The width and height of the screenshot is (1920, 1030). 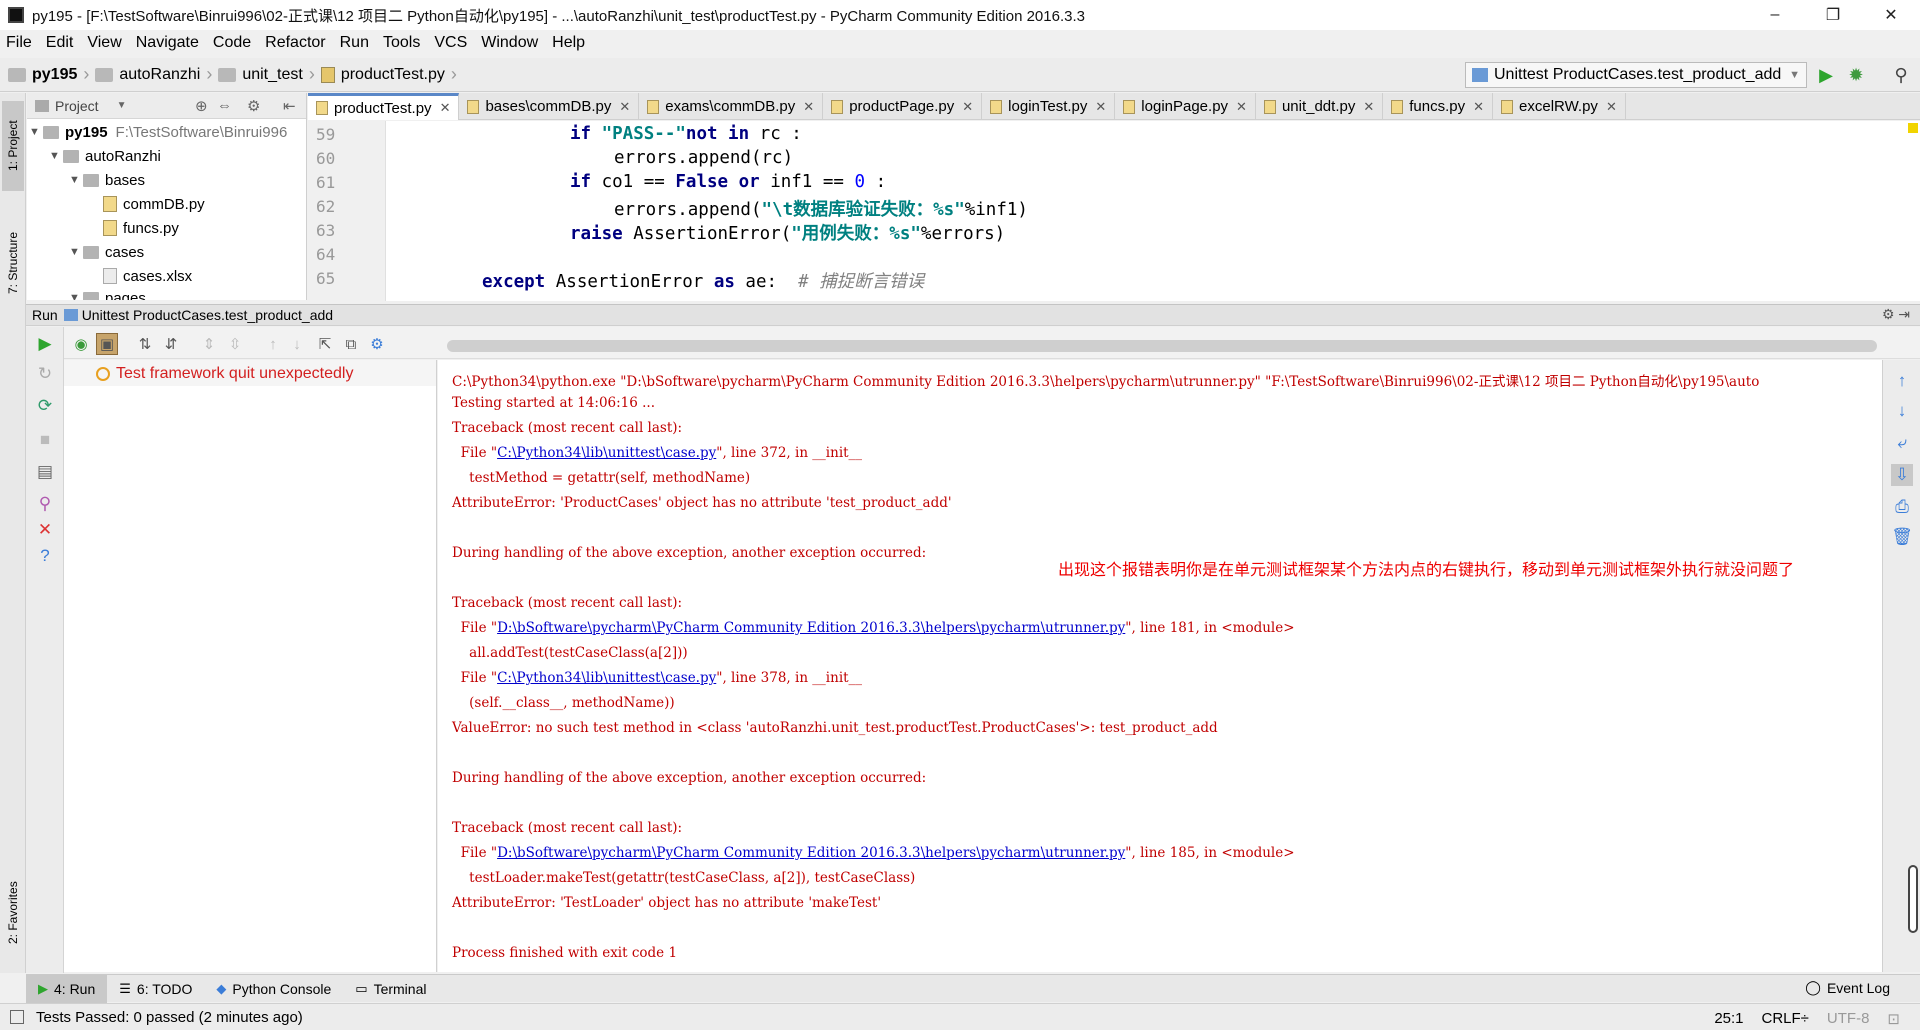 I want to click on breadcrumb-autoranzhi: autoRanzhi ›, so click(x=153, y=74).